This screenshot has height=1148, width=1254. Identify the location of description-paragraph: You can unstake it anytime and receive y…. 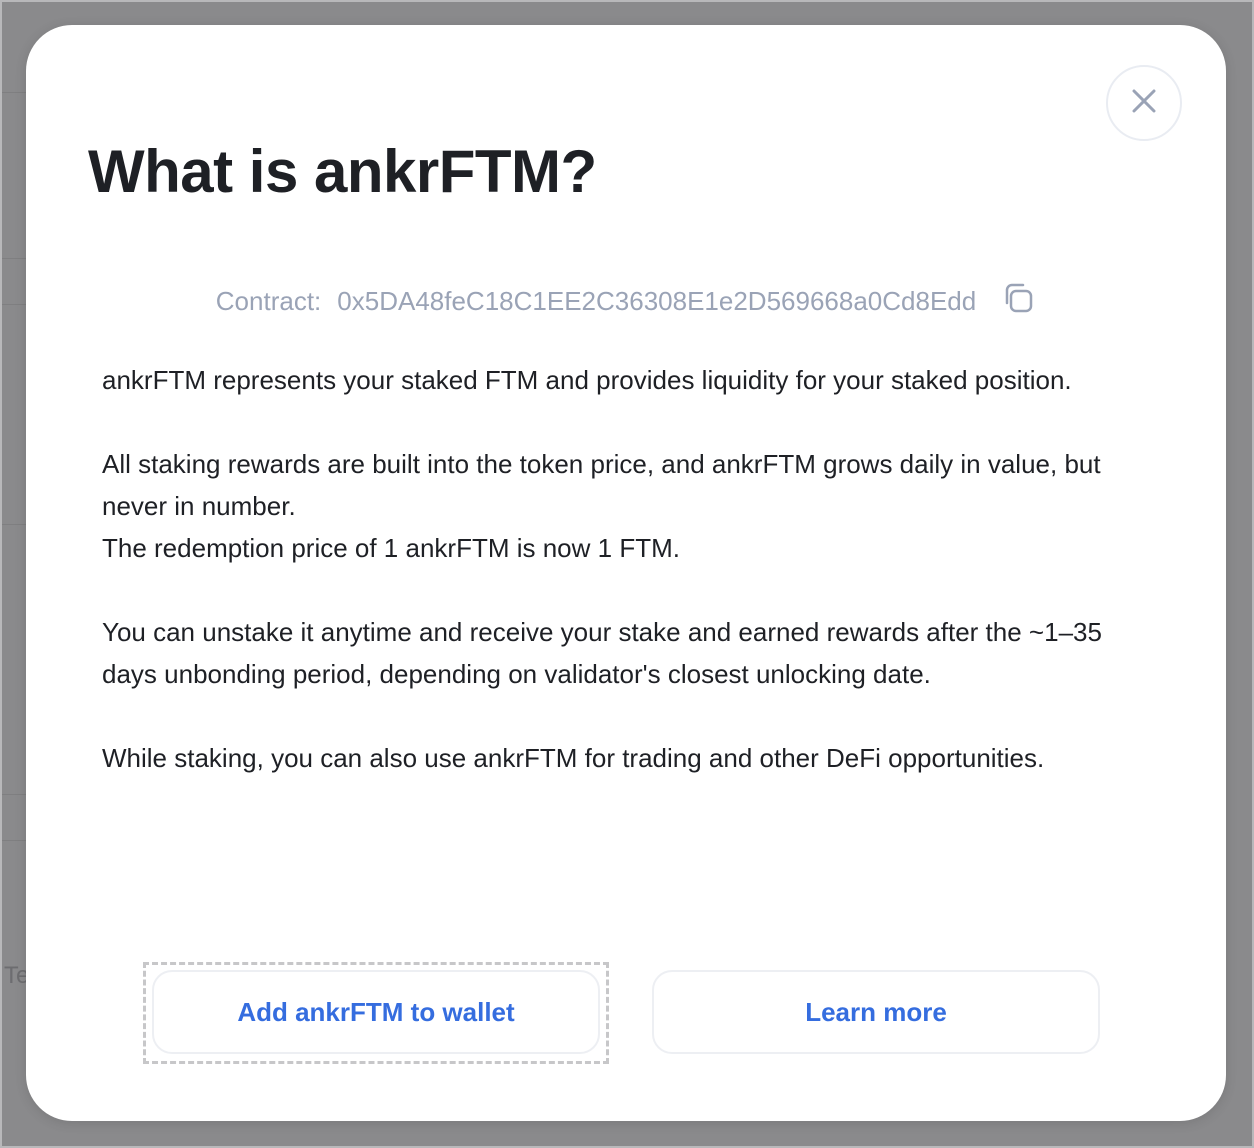
(602, 653).